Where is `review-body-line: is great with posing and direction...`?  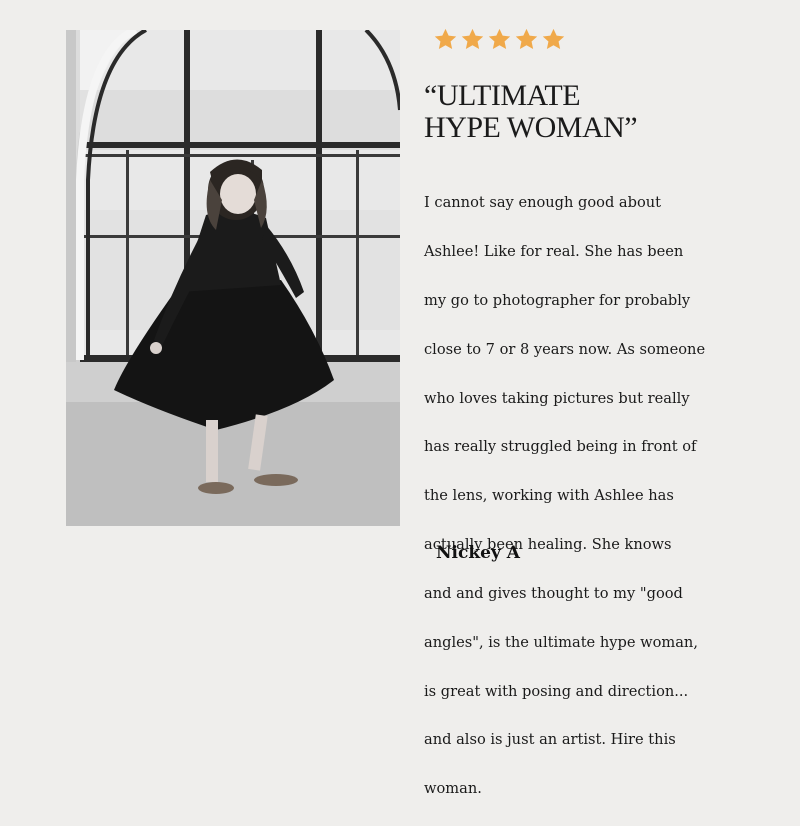 review-body-line: is great with posing and direction... is located at coordinates (556, 691).